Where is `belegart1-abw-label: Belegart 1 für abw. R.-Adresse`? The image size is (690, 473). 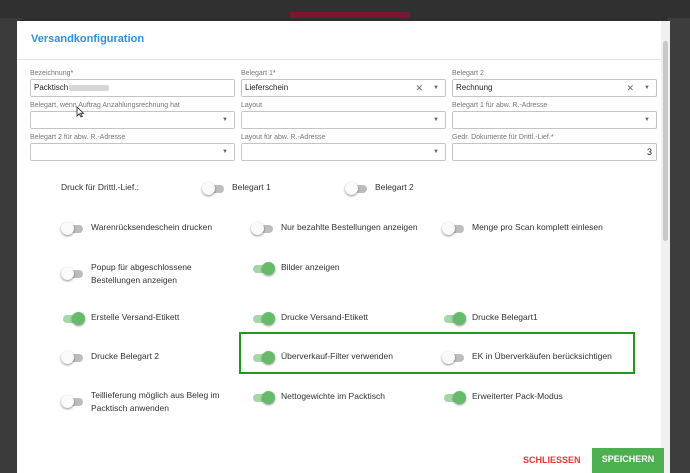 belegart1-abw-label: Belegart 1 für abw. R.-Adresse is located at coordinates (500, 105).